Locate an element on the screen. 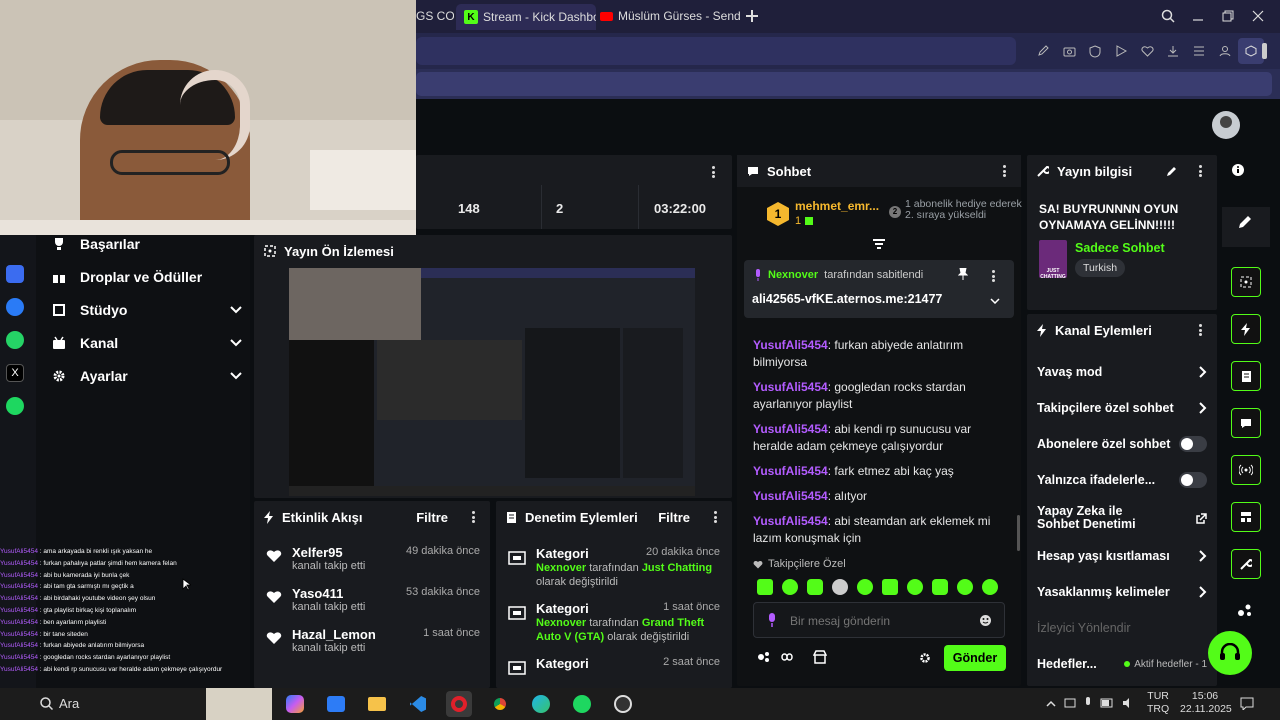  edit-pencil-icon is located at coordinates (1171, 171).